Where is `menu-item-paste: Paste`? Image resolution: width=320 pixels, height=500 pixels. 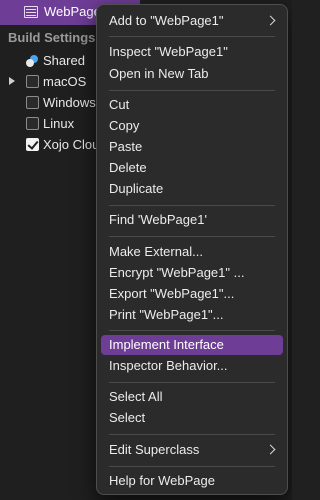
menu-item-paste: Paste is located at coordinates (192, 147).